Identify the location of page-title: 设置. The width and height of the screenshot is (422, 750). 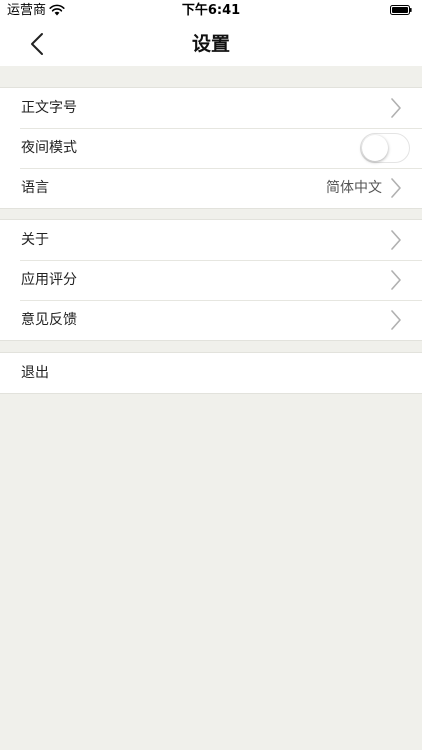
(210, 44).